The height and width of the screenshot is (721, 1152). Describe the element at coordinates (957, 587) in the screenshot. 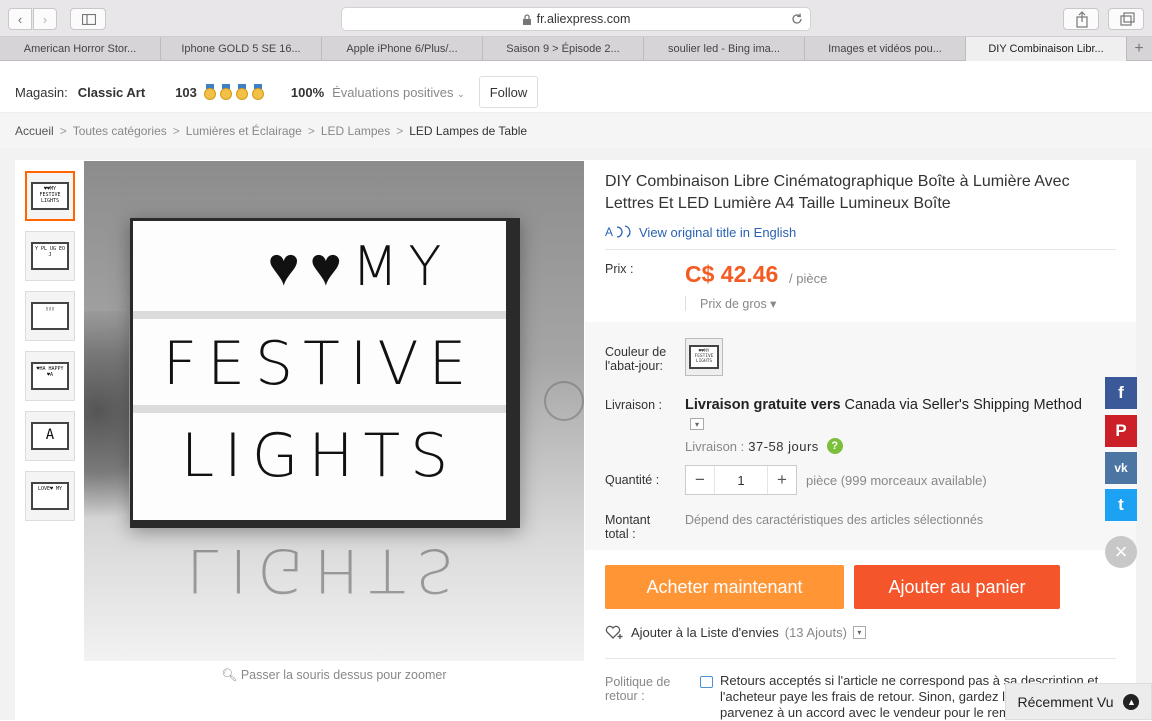

I see `add-to-cart-button: Ajouter au panier` at that location.